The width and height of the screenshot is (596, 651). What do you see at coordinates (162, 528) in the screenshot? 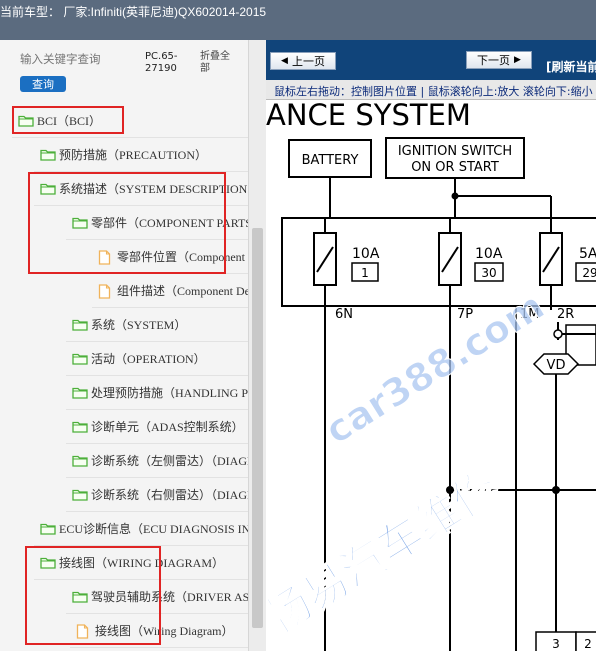
I see `tree-item-label: ECU诊断信息（ECU DIAGNOSIS INFORMATION）` at bounding box center [162, 528].